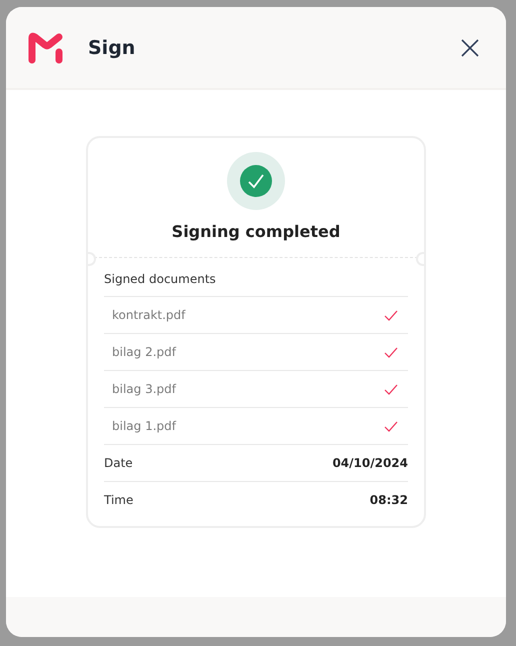 Image resolution: width=516 pixels, height=646 pixels. What do you see at coordinates (256, 284) in the screenshot?
I see `section-heading: Signed documents` at bounding box center [256, 284].